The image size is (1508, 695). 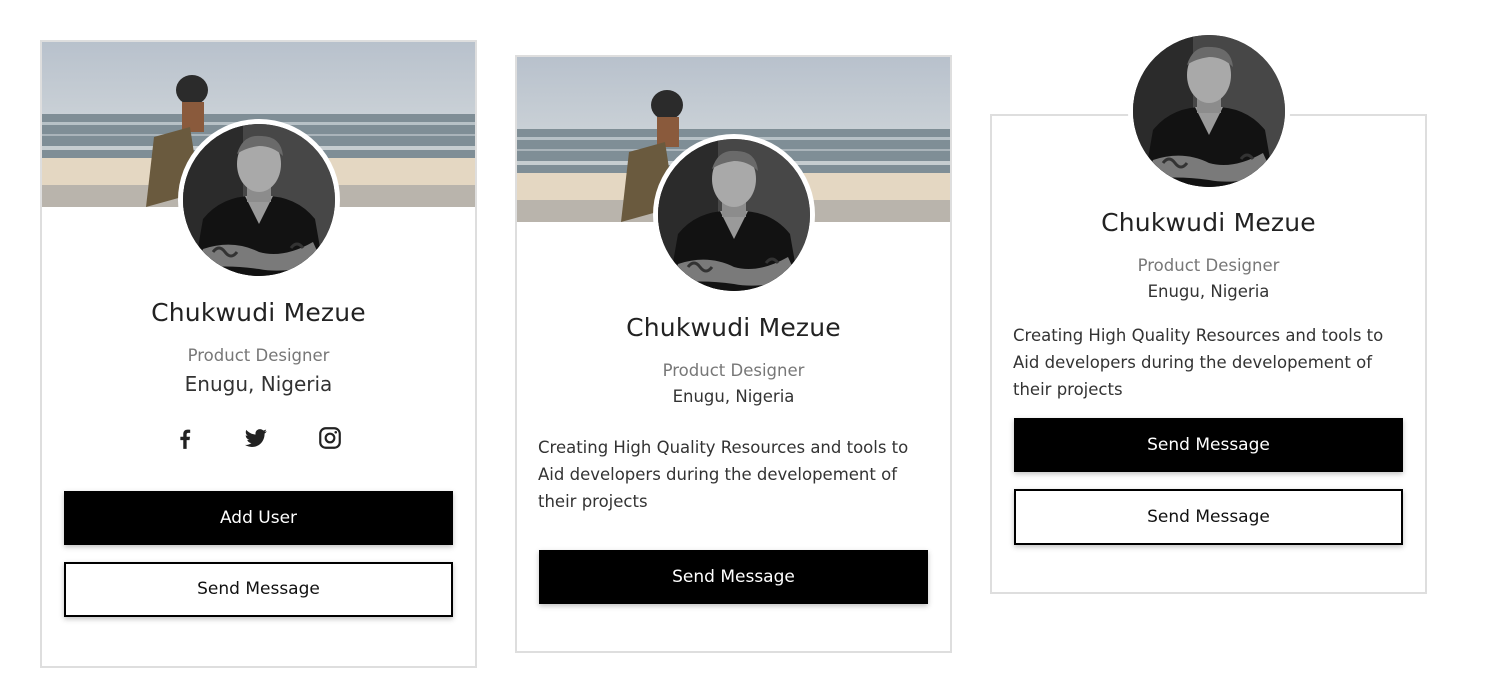 What do you see at coordinates (256, 438) in the screenshot?
I see `twitter-icon` at bounding box center [256, 438].